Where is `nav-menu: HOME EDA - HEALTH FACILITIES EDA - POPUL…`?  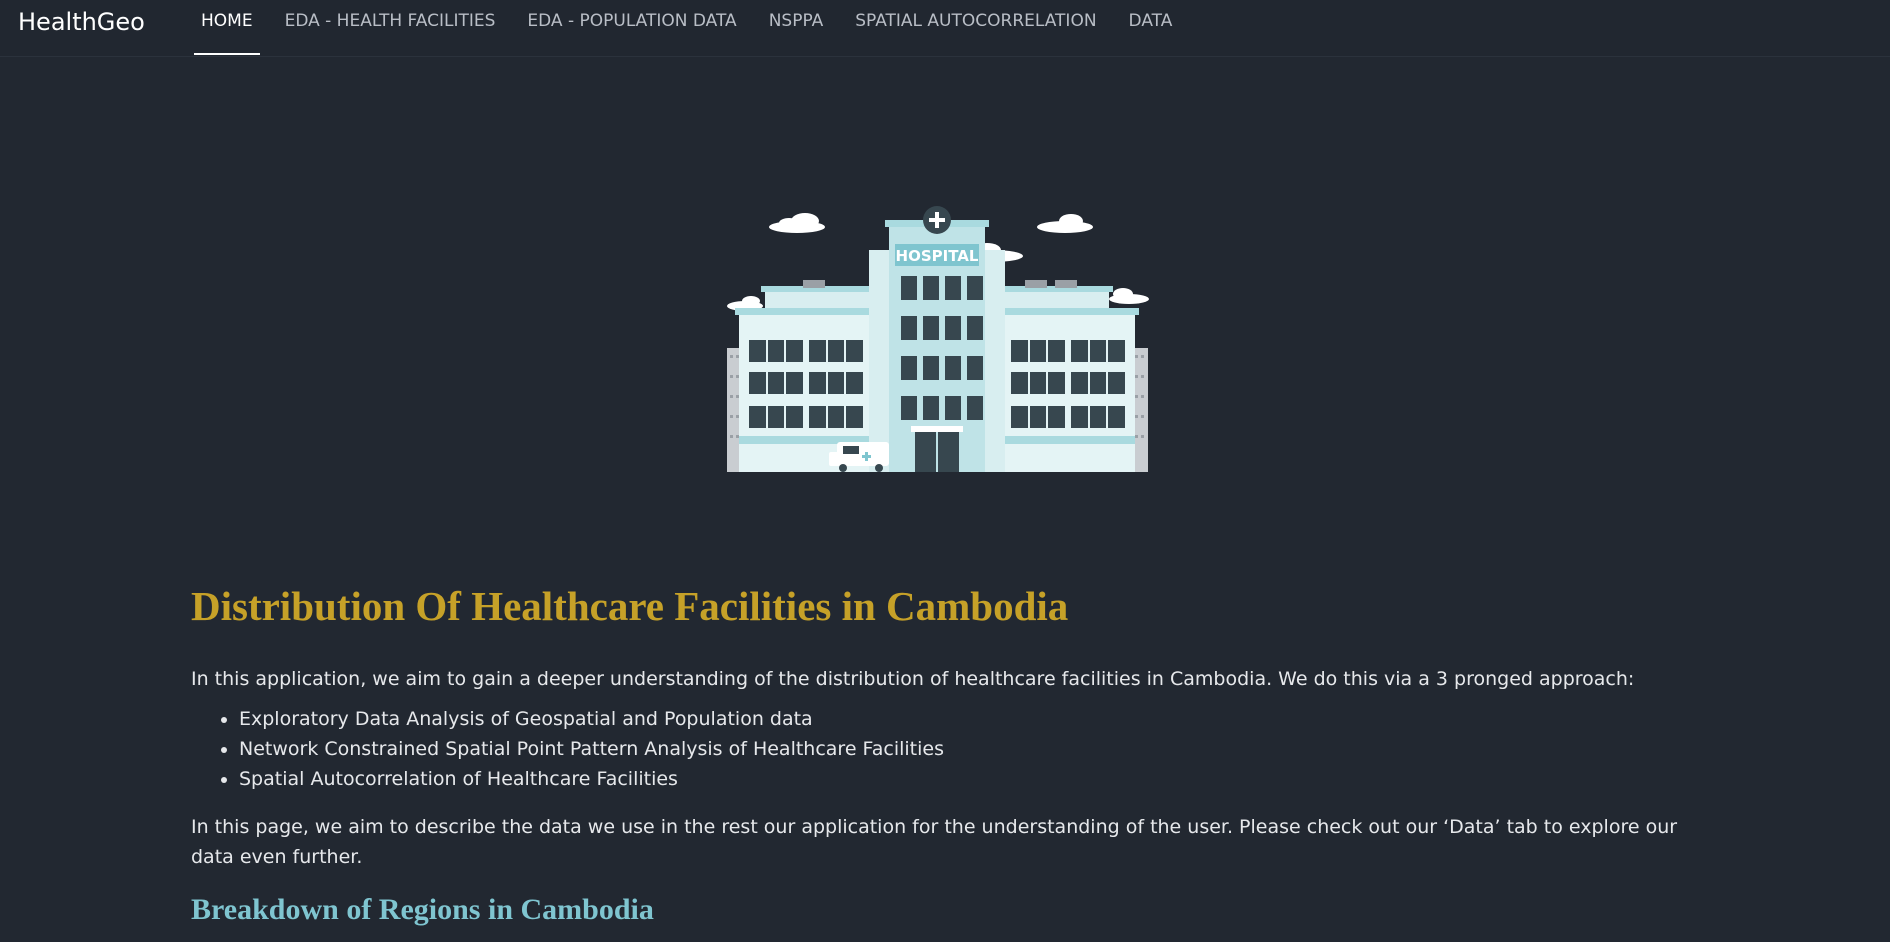
nav-menu: HOME EDA - HEALTH FACILITIES EDA - POPUL… is located at coordinates (695, 28).